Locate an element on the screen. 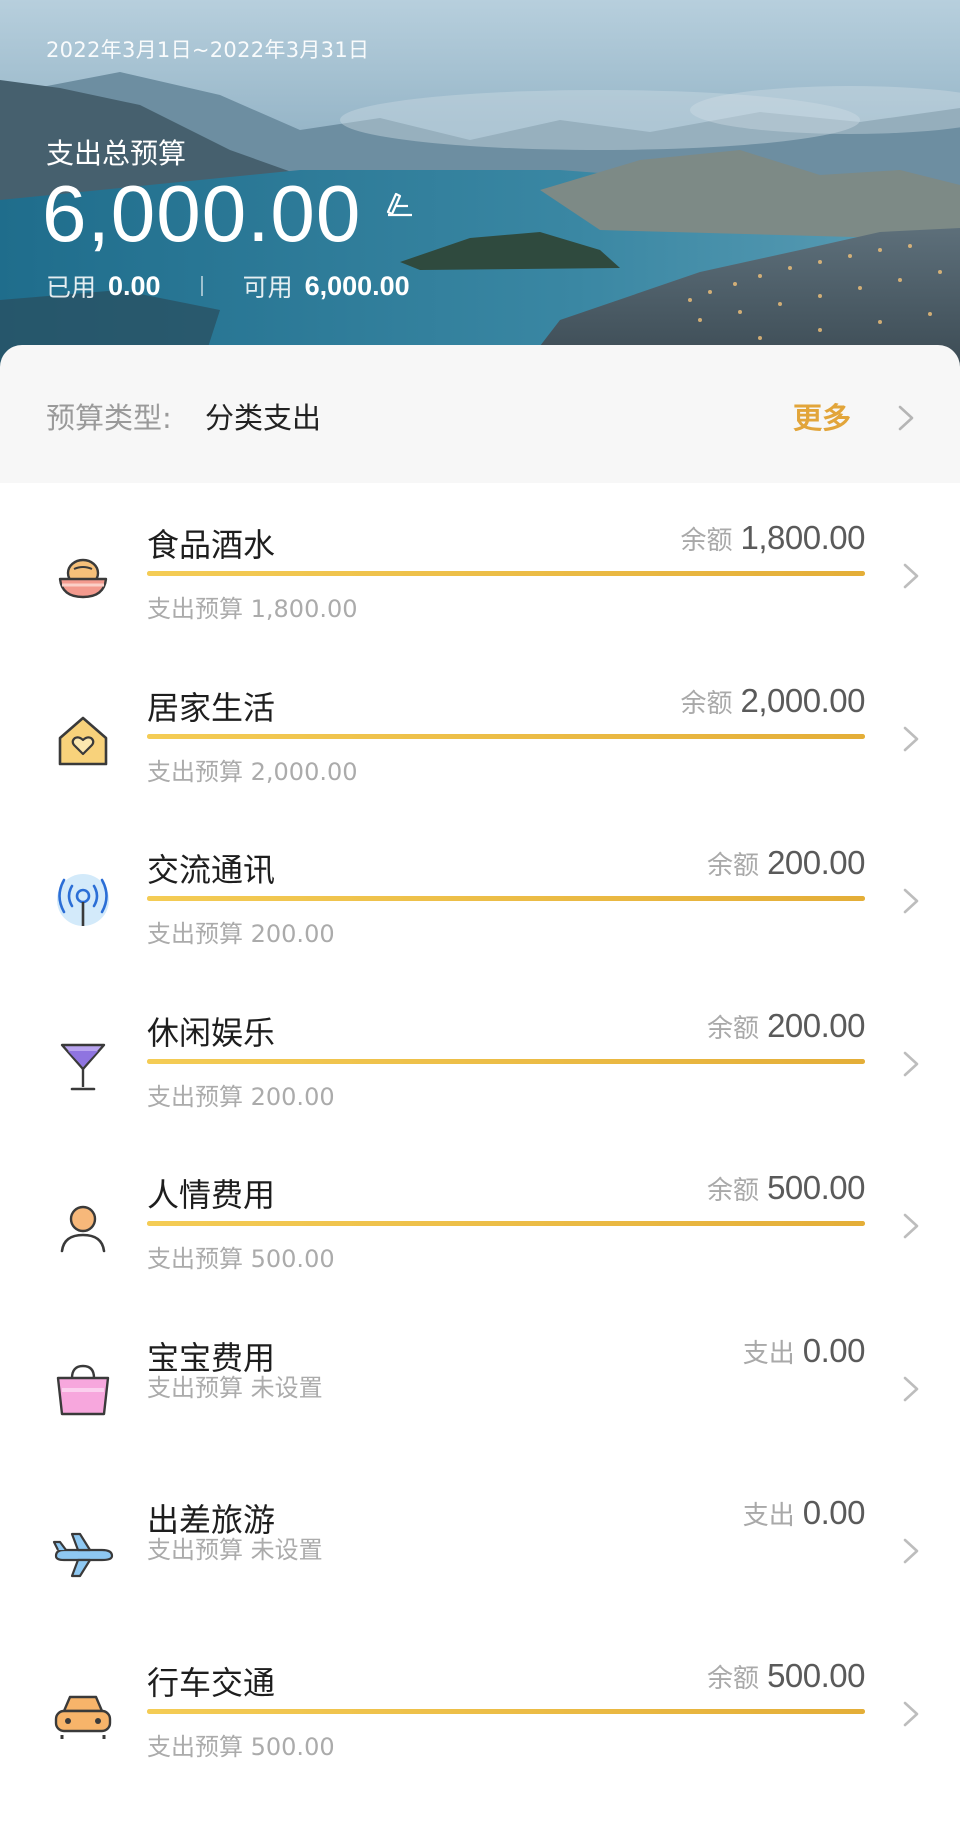  budget-type-value: 分类支出 is located at coordinates (263, 418).